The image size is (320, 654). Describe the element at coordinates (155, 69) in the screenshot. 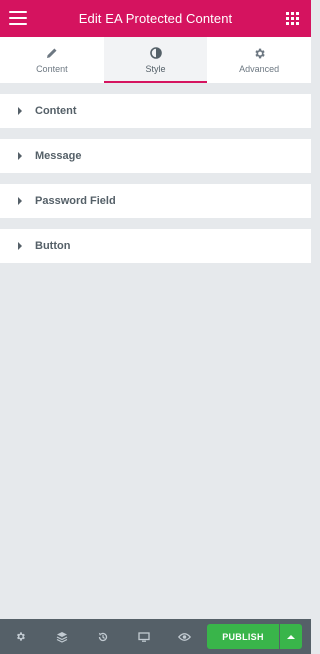

I see `tab-label: Style` at that location.